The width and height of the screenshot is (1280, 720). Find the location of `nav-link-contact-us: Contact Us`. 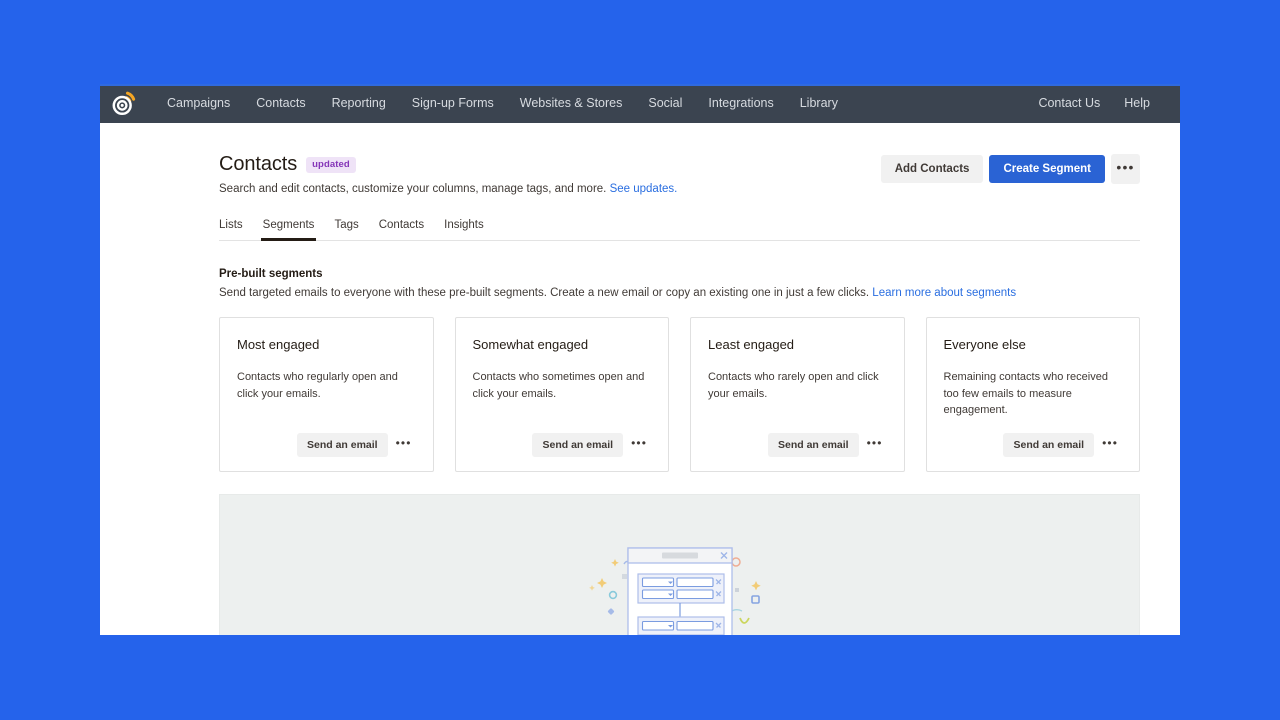

nav-link-contact-us: Contact Us is located at coordinates (1069, 103).